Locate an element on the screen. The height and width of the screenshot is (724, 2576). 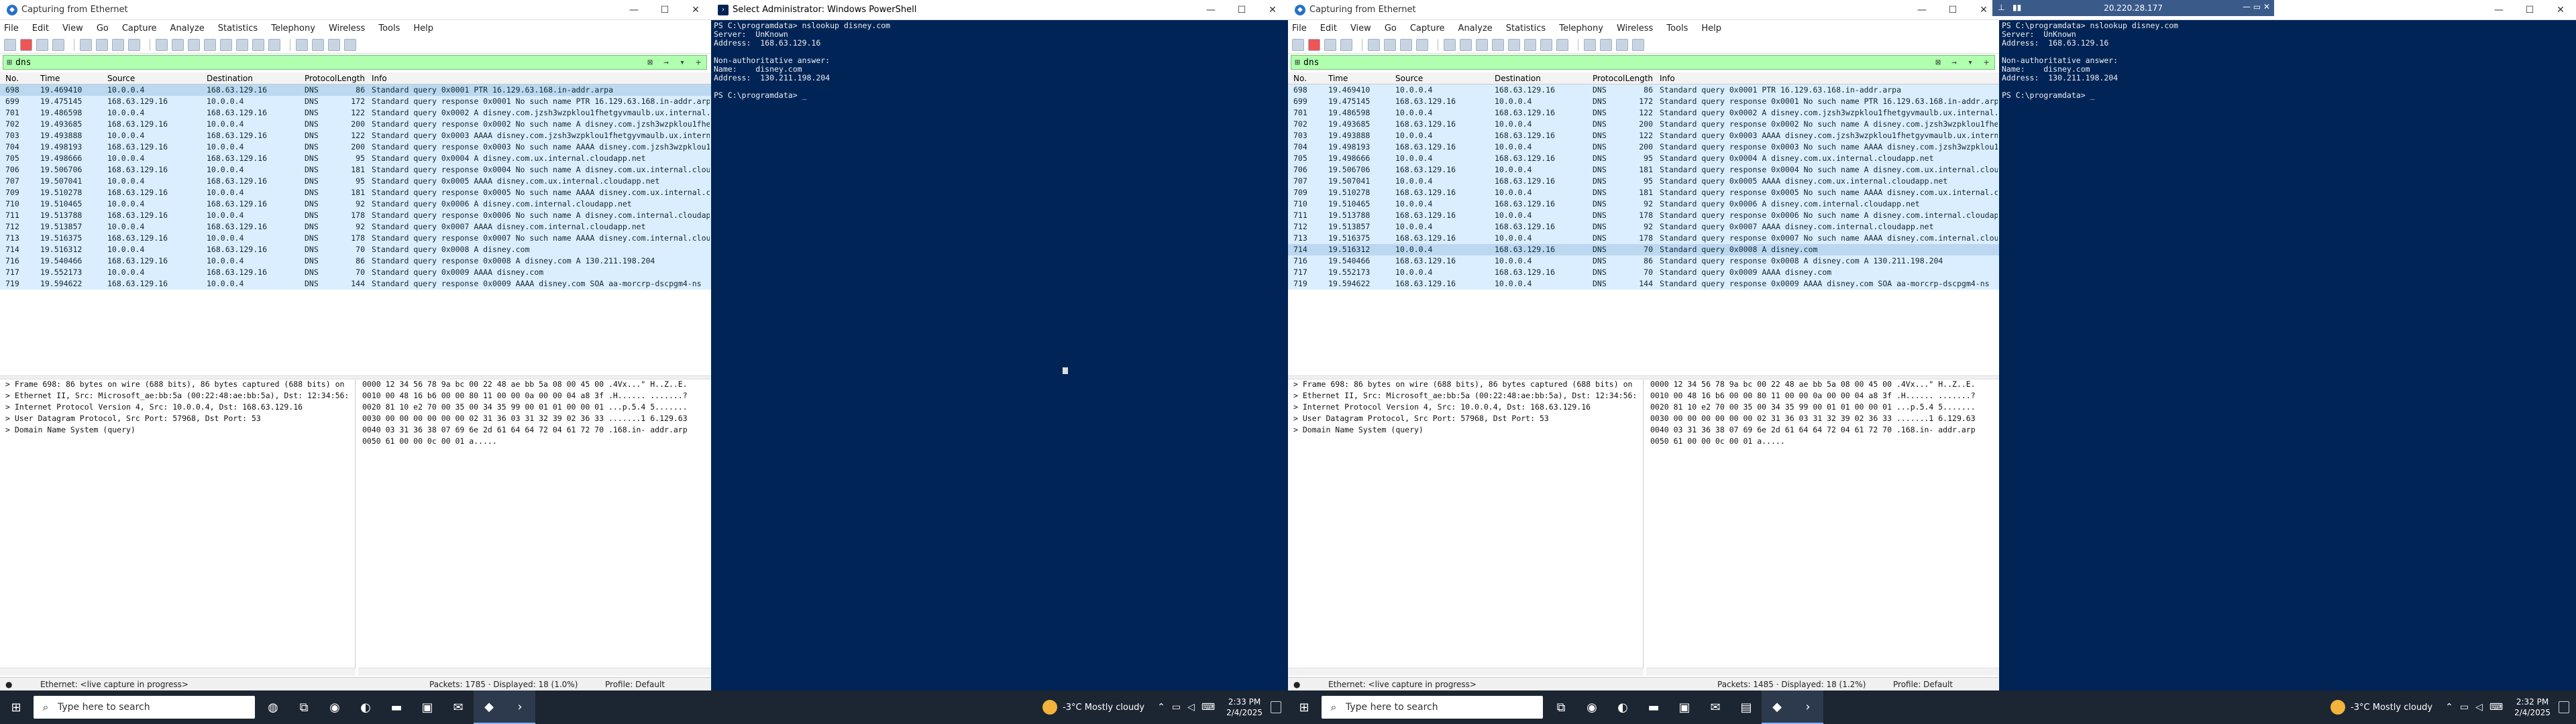
menu-item: Go is located at coordinates (1391, 28).